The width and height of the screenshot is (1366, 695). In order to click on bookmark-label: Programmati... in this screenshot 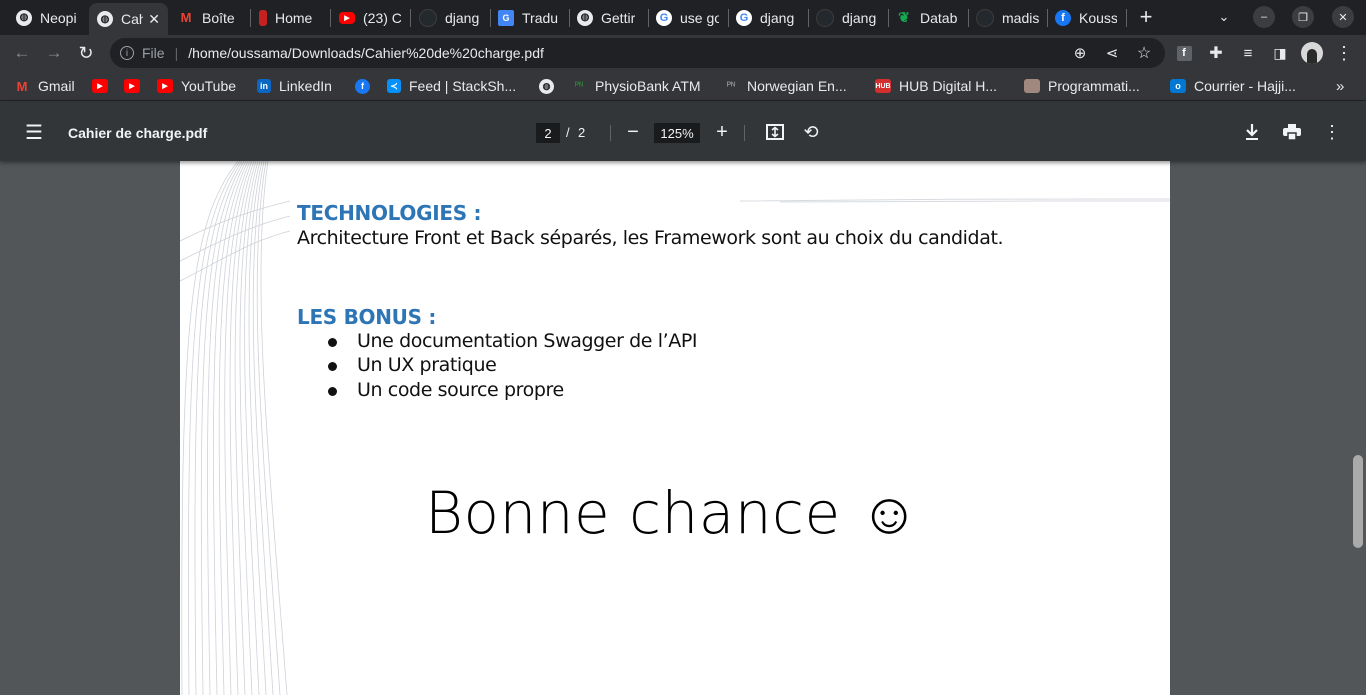, I will do `click(1094, 86)`.